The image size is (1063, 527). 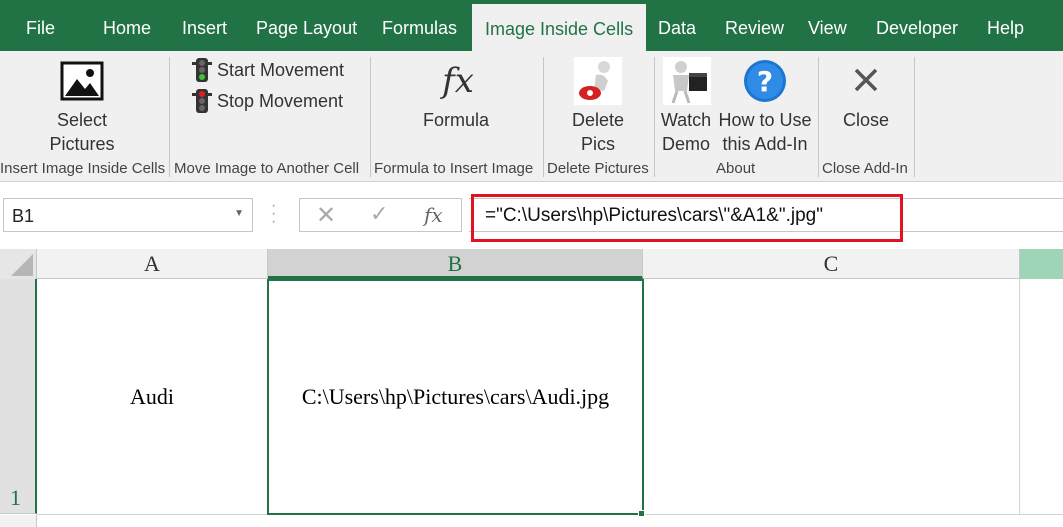 I want to click on cancel-icon: ✕, so click(x=326, y=215).